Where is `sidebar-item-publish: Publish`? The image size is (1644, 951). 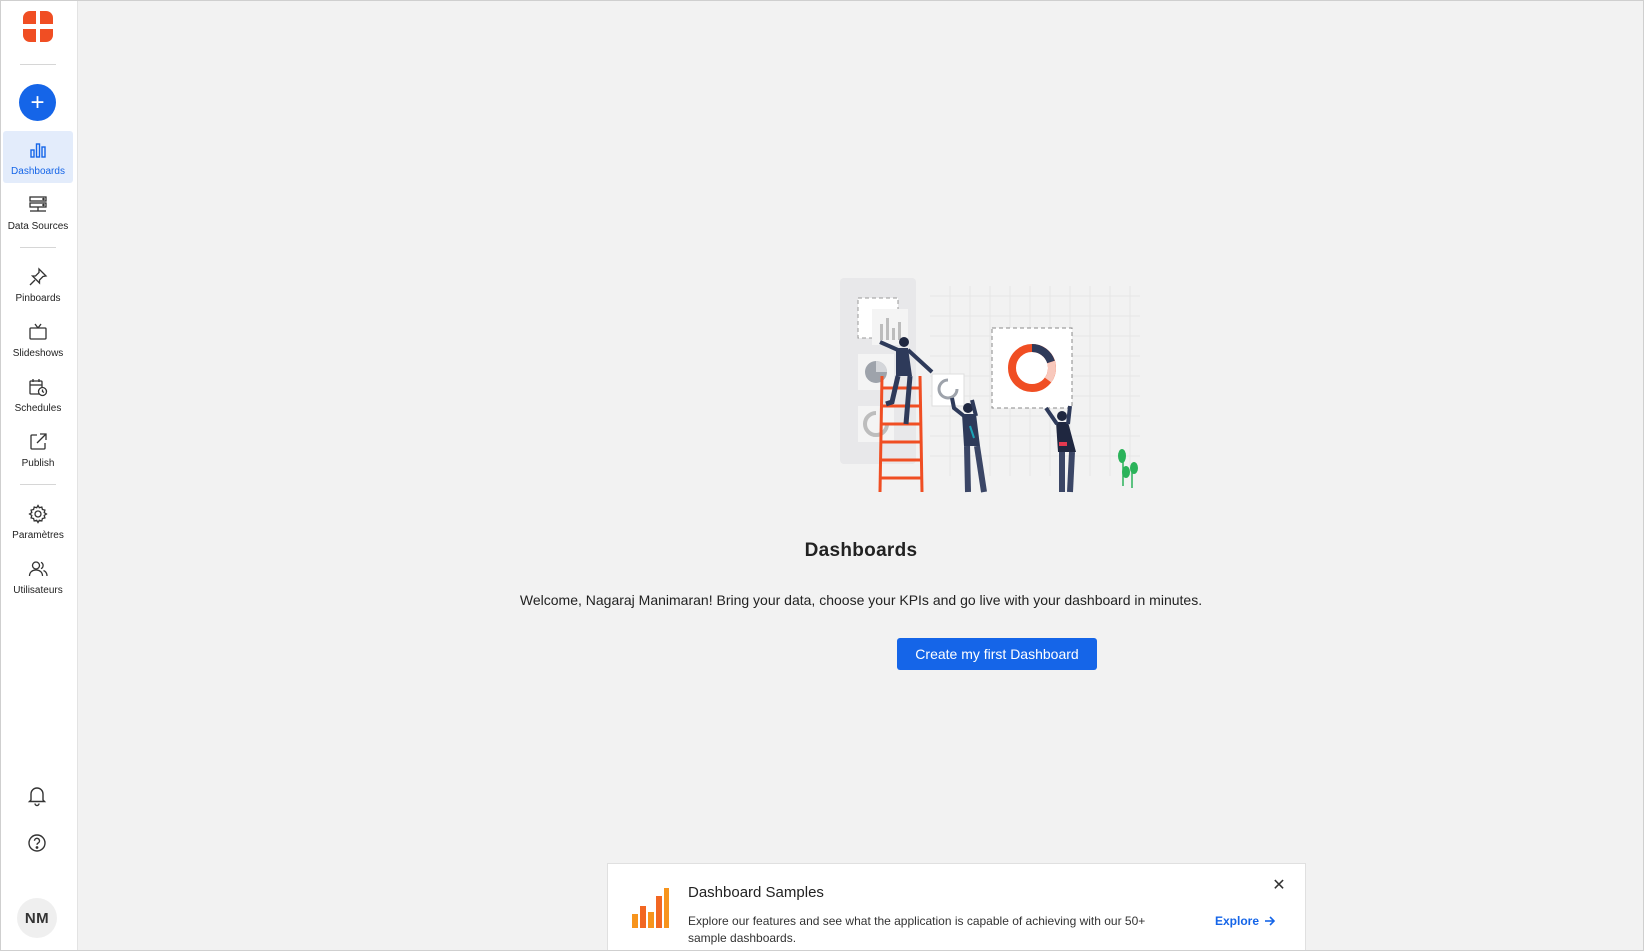
sidebar-item-publish: Publish is located at coordinates (38, 449).